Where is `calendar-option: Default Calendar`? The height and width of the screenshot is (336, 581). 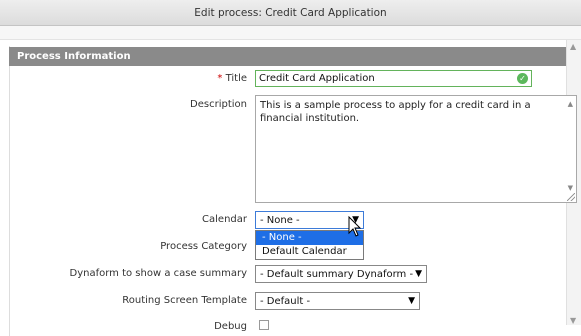
calendar-option: Default Calendar is located at coordinates (309, 252).